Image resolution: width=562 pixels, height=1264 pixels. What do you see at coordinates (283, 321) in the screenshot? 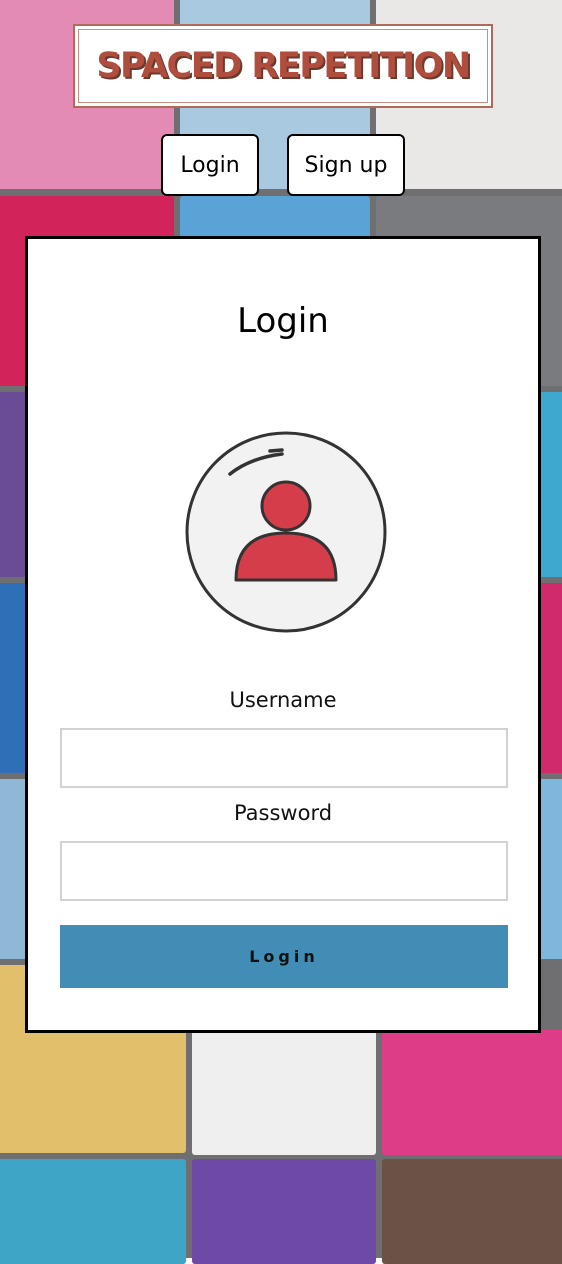
I see `login-title: Login` at bounding box center [283, 321].